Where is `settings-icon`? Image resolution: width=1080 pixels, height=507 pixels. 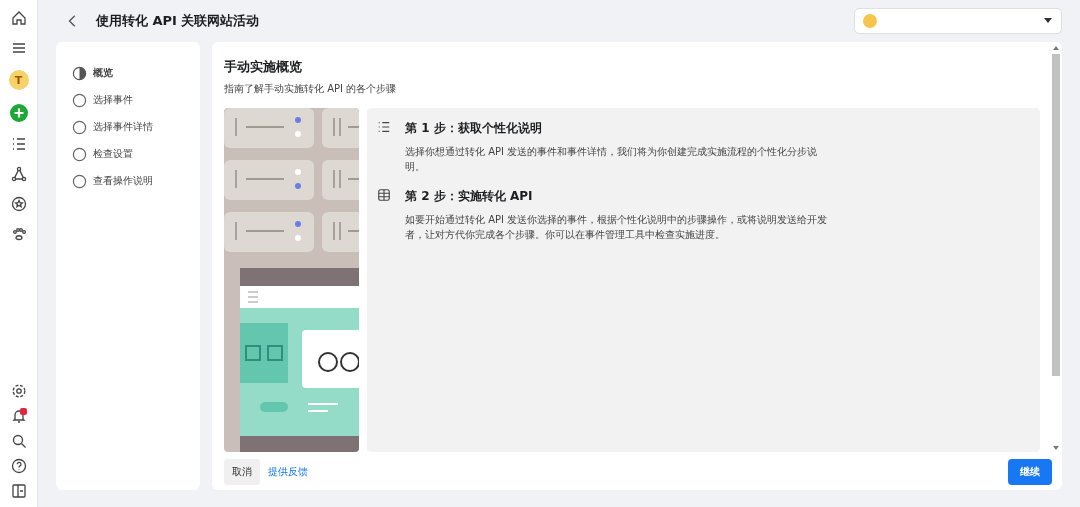 settings-icon is located at coordinates (18, 391).